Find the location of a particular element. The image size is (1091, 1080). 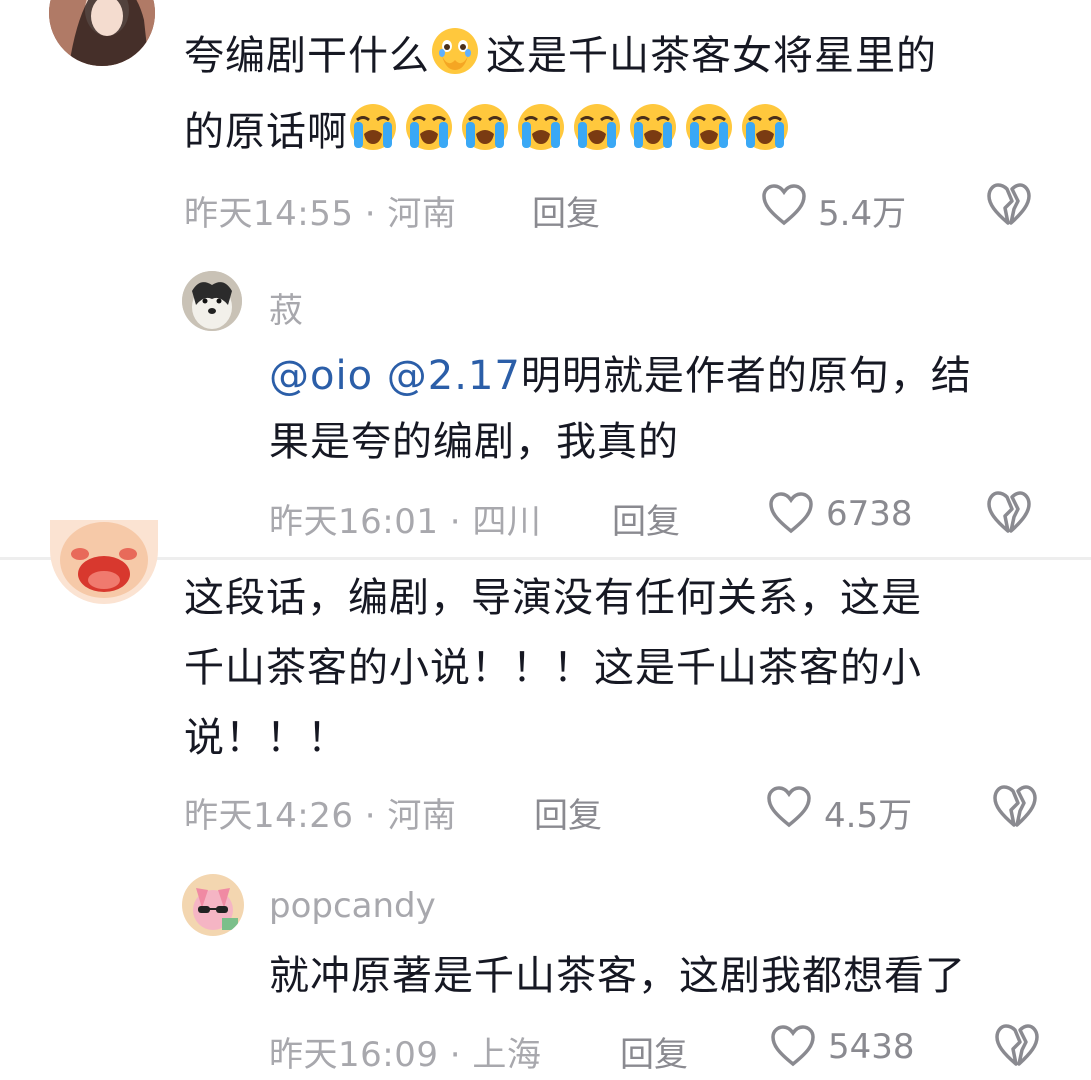

screenshot-divider is located at coordinates (545, 558).